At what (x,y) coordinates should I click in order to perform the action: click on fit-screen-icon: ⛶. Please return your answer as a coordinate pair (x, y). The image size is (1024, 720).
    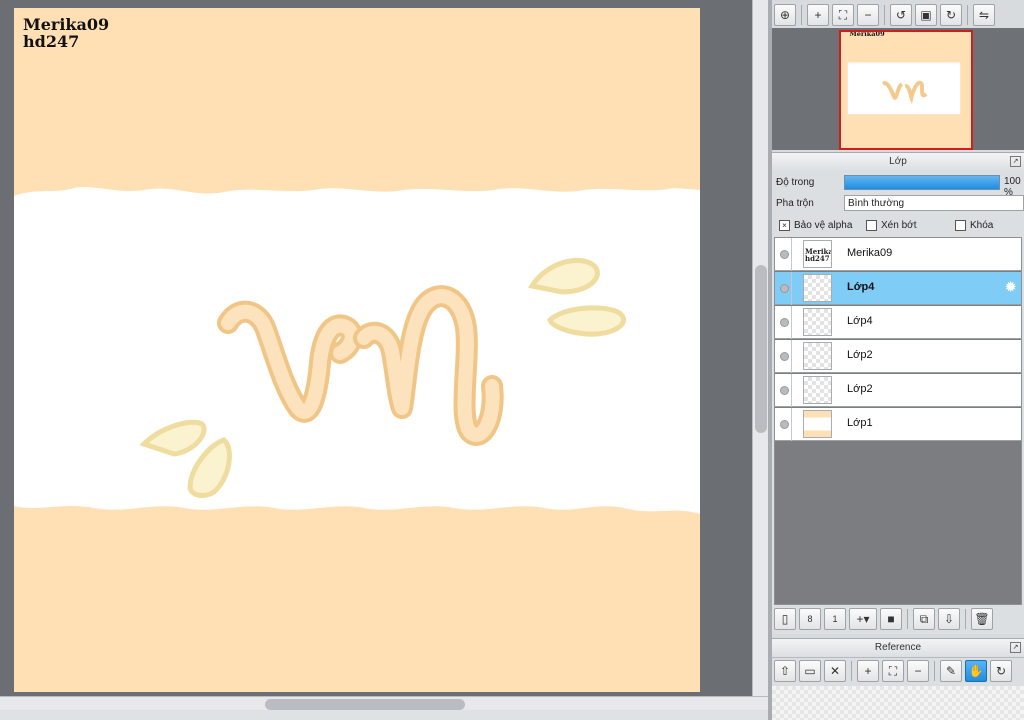
    Looking at the image, I should click on (843, 15).